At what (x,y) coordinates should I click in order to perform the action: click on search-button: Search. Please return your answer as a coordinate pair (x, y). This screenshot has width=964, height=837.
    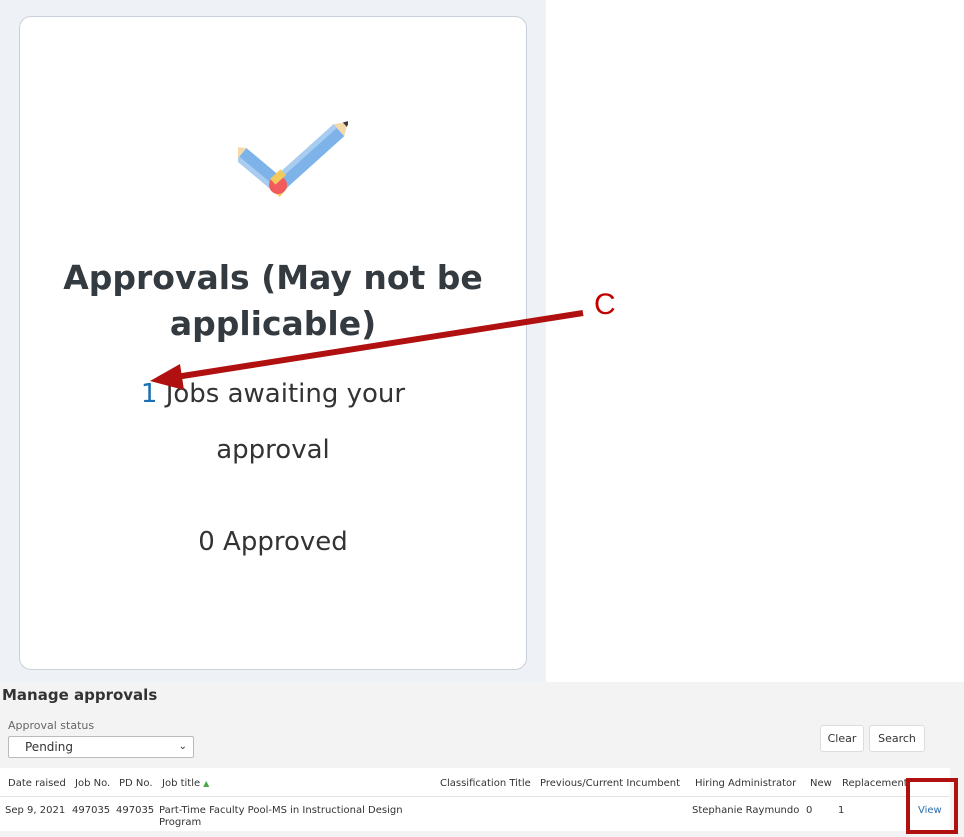
    Looking at the image, I should click on (897, 738).